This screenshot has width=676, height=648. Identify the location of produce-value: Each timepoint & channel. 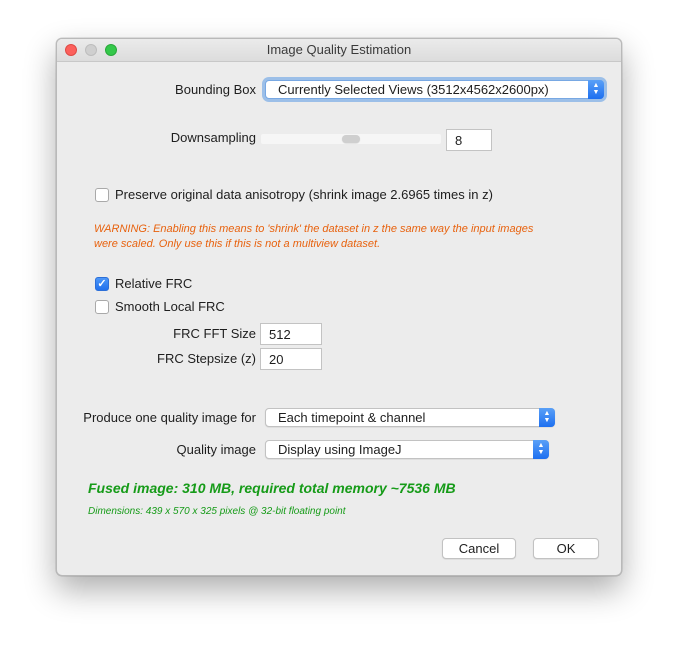
(352, 417).